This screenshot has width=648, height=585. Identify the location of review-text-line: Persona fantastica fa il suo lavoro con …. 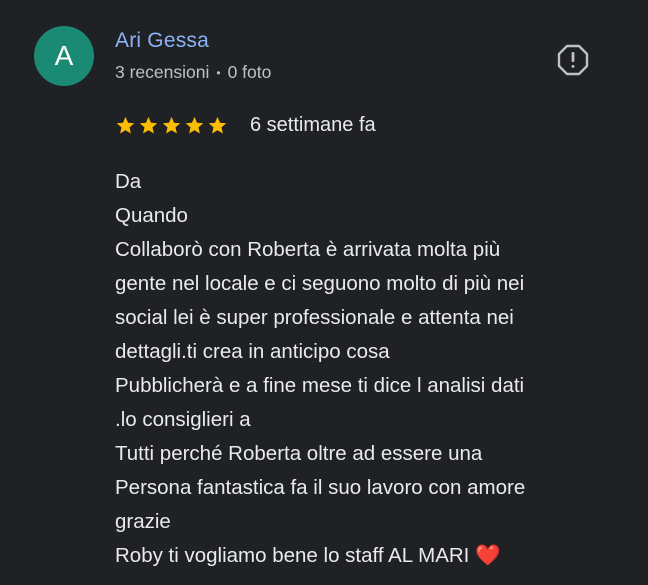
(320, 487).